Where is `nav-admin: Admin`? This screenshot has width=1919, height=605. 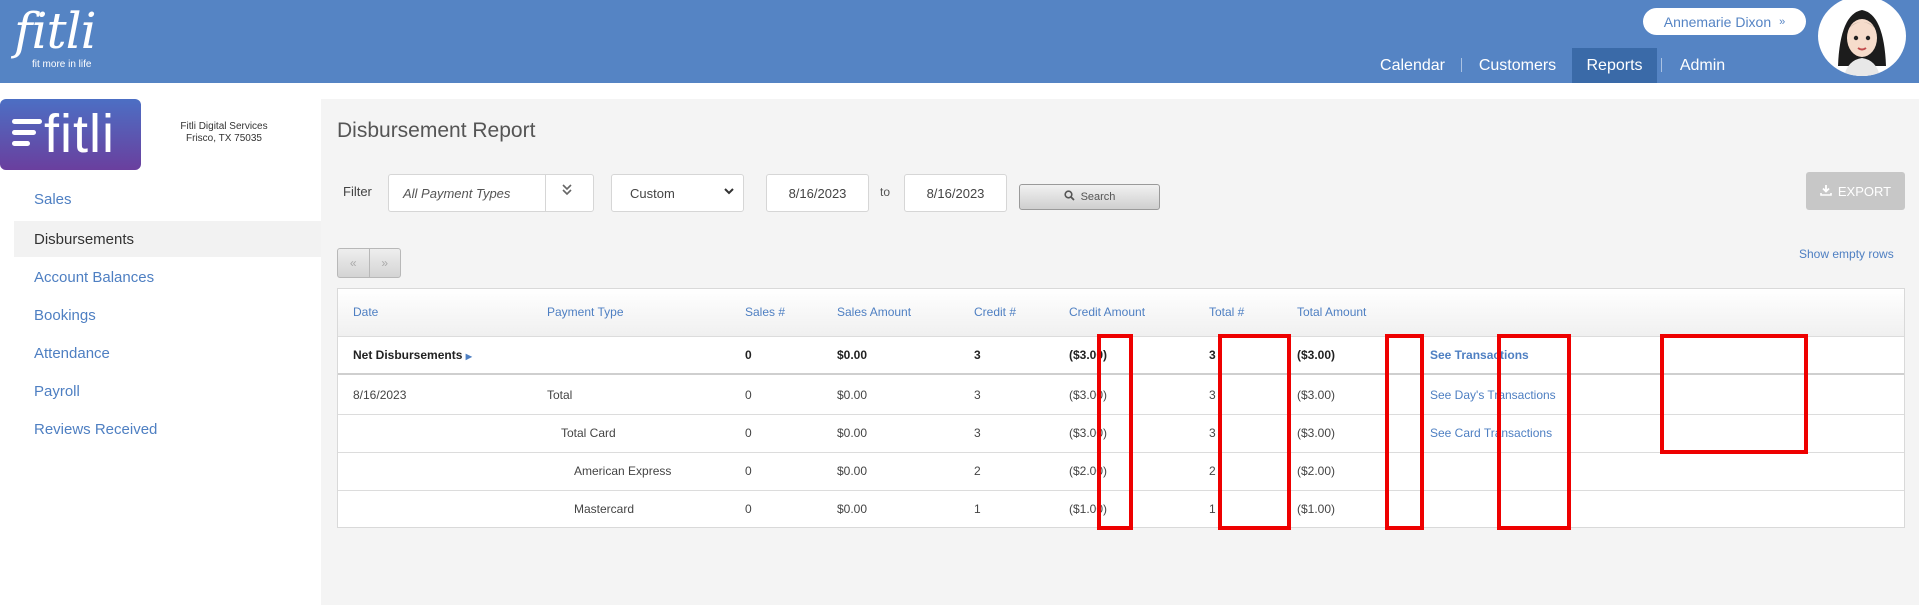
nav-admin: Admin is located at coordinates (1702, 65).